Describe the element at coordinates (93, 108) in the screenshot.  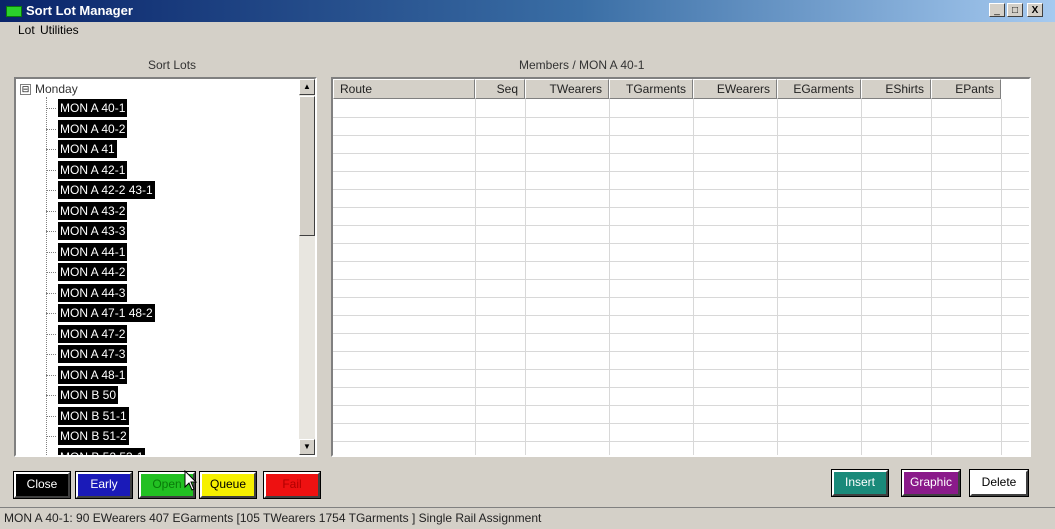
I see `sort-lot-label: MON A 40-1` at that location.